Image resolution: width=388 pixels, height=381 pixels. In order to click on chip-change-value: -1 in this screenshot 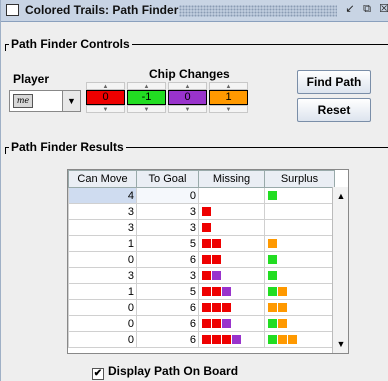, I will do `click(146, 97)`.